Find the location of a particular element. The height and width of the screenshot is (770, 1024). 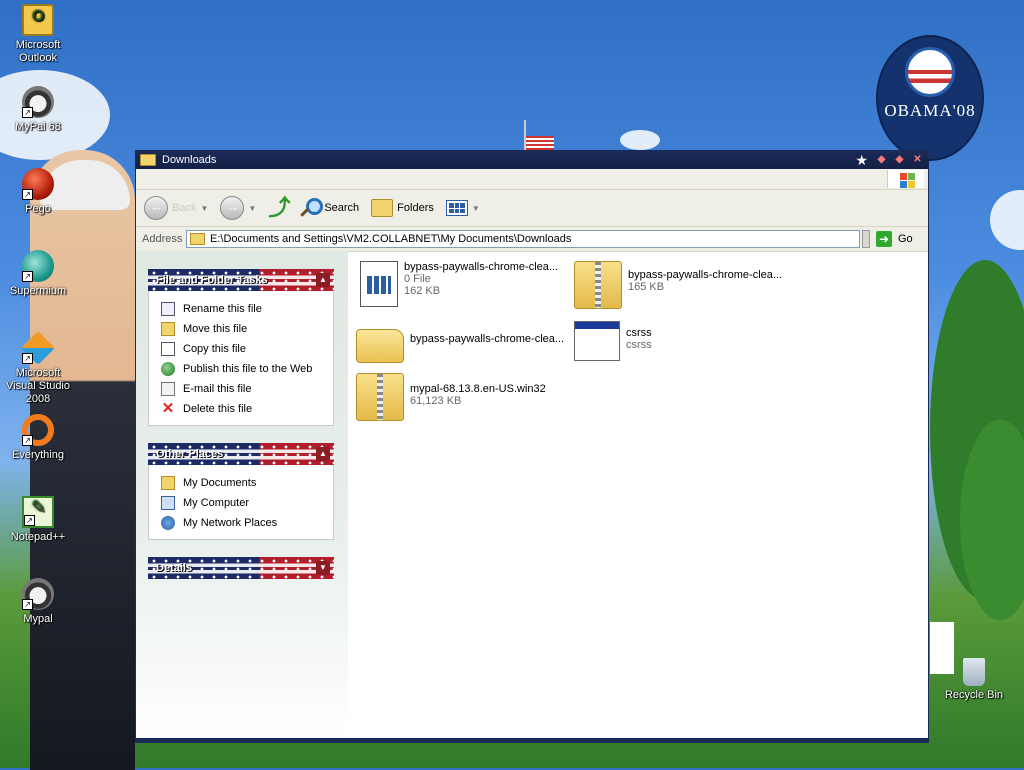

details-panel: Details ▼ is located at coordinates (241, 568).